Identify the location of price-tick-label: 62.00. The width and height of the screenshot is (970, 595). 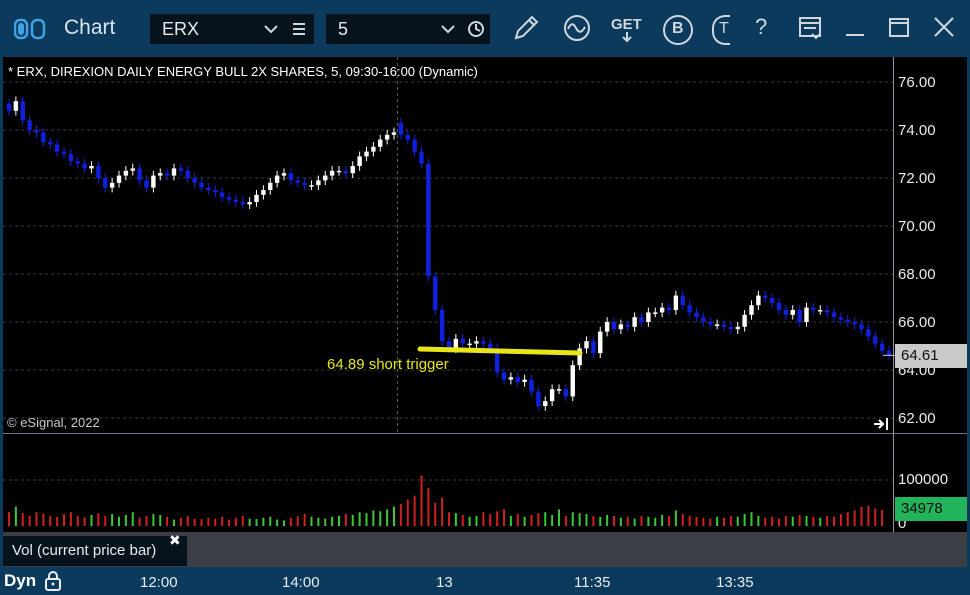
(917, 418).